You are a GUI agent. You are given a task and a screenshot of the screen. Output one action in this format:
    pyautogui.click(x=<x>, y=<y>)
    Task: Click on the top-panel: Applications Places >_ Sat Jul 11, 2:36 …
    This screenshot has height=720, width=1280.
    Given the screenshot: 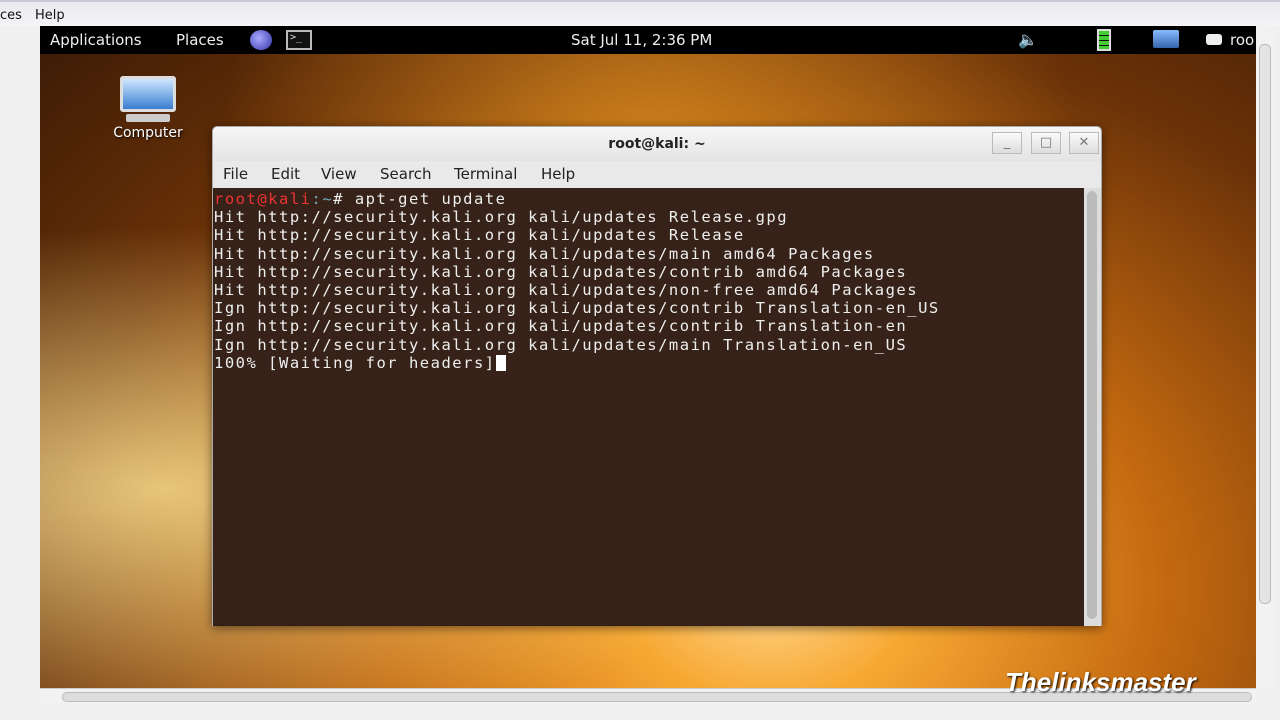 What is the action you would take?
    pyautogui.click(x=648, y=40)
    